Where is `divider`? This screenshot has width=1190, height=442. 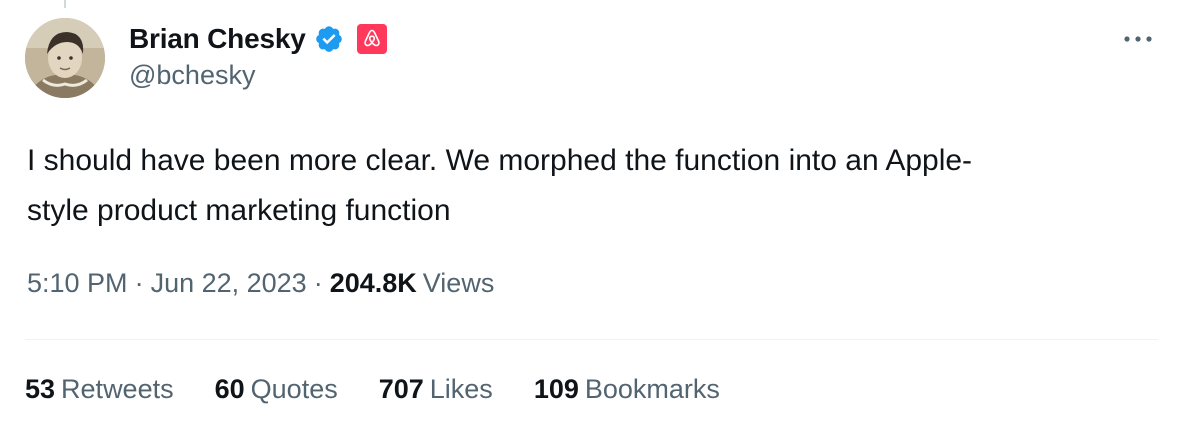
divider is located at coordinates (591, 339).